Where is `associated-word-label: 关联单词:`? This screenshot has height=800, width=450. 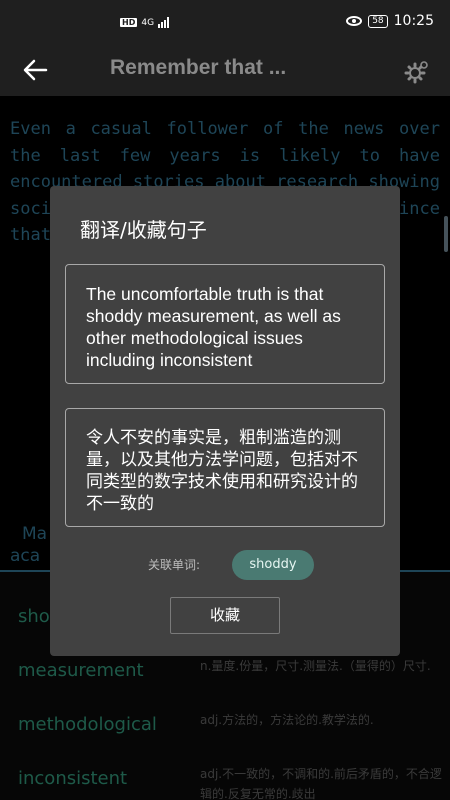 associated-word-label: 关联单词: is located at coordinates (174, 565).